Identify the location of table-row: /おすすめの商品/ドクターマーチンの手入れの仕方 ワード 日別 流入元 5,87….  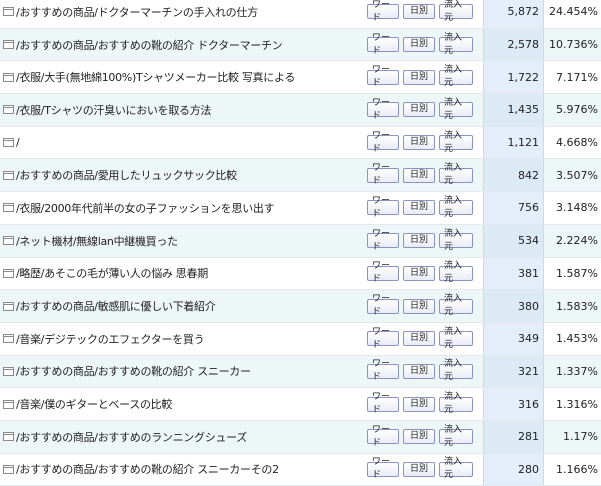
(300, 14).